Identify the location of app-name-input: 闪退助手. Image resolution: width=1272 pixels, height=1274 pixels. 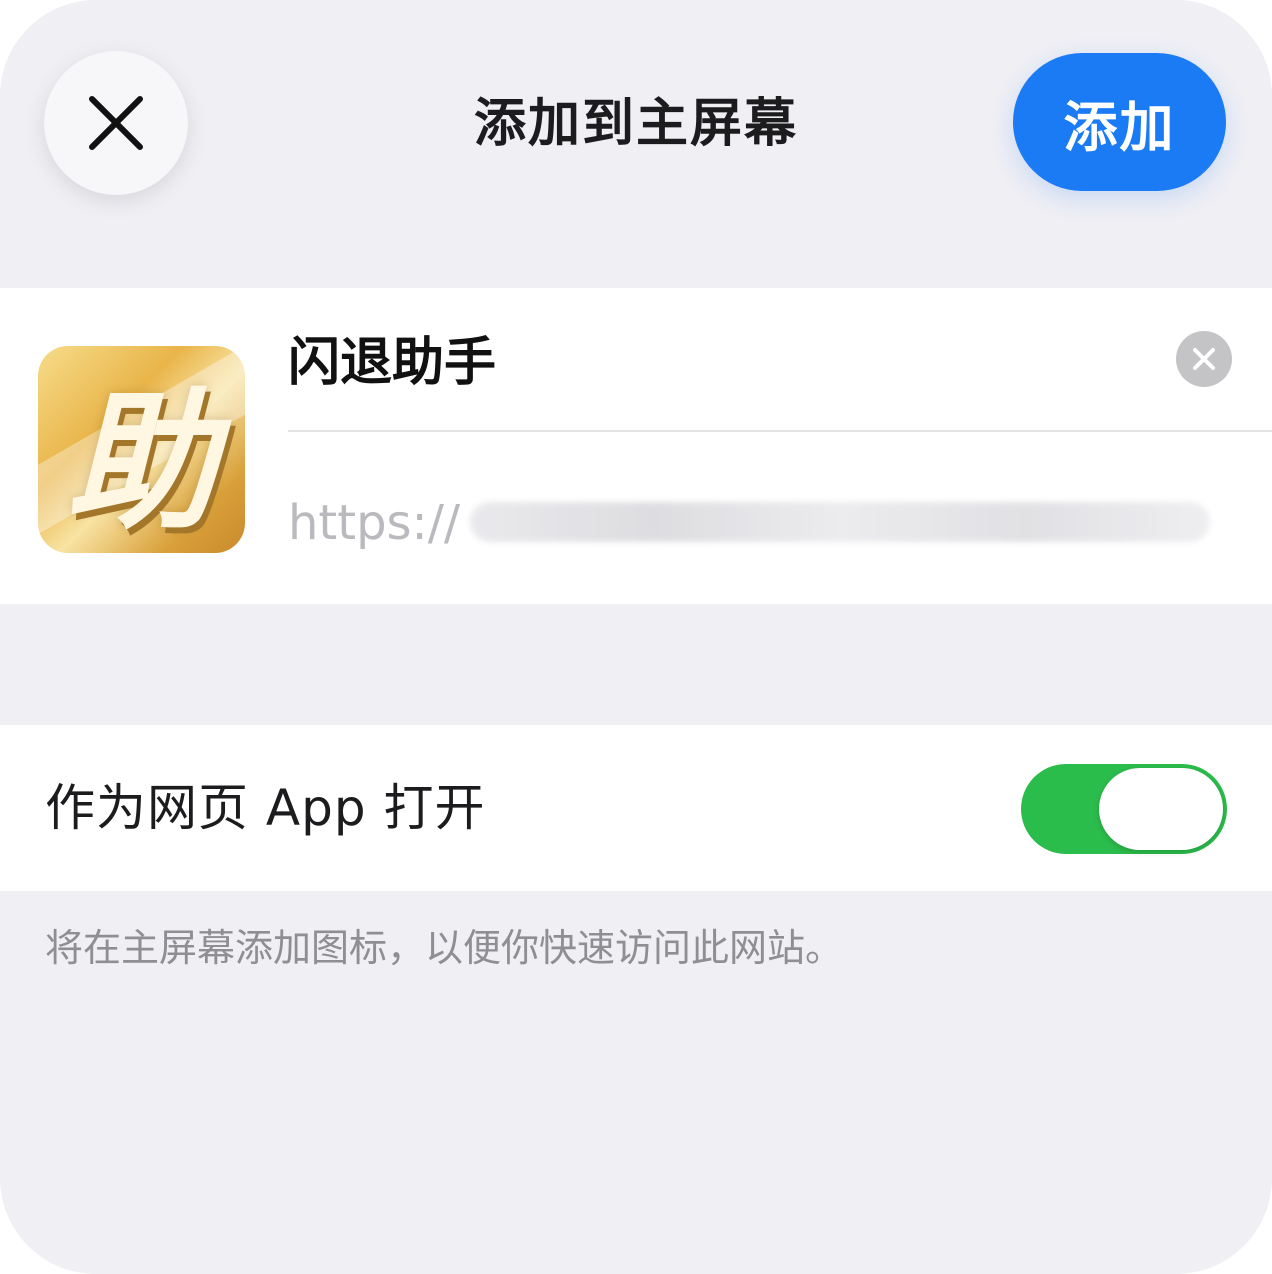
(728, 363).